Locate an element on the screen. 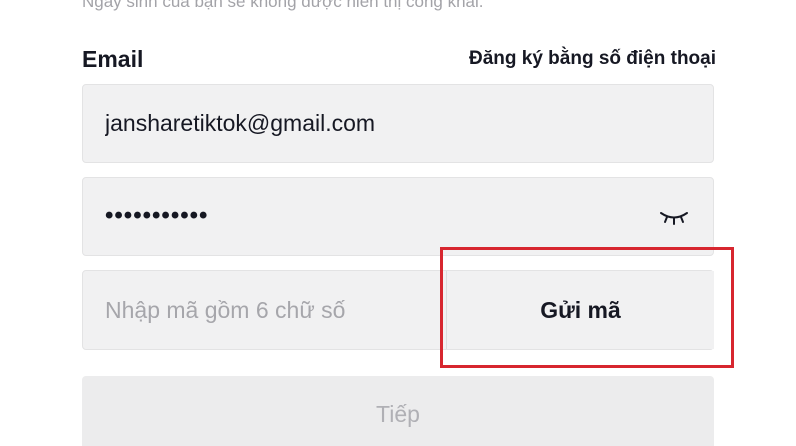  eye-closed-icon is located at coordinates (674, 217).